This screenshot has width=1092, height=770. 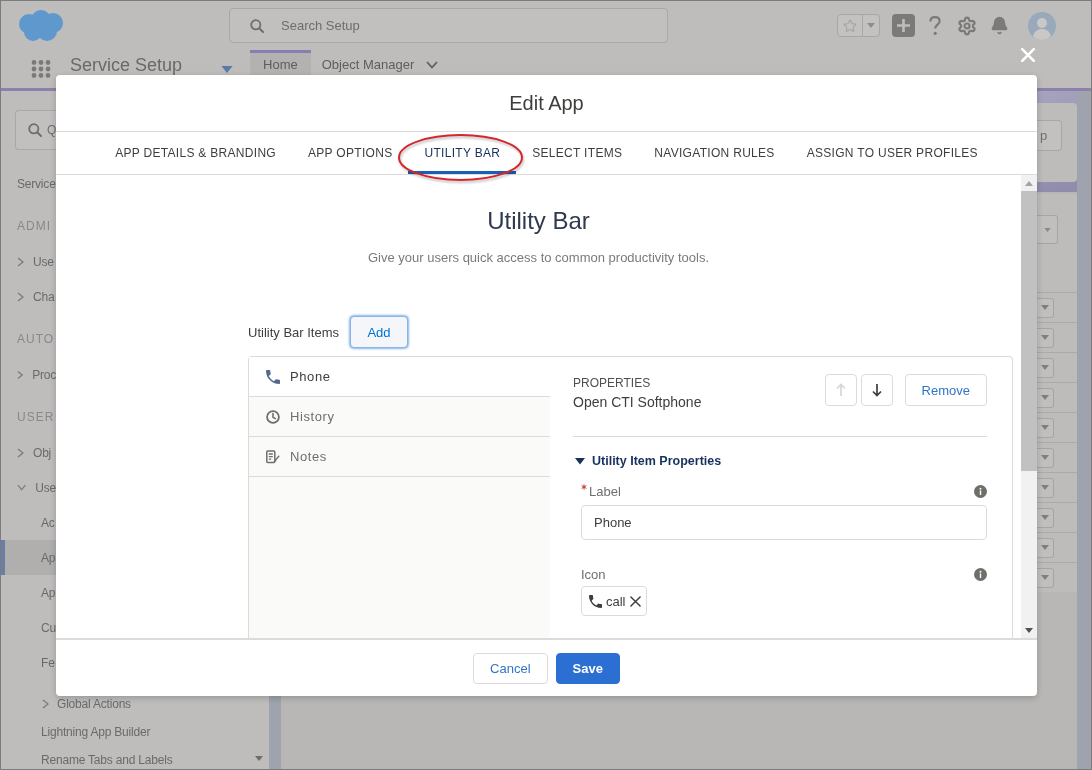 What do you see at coordinates (293, 332) in the screenshot?
I see `items-label: Utility Bar Items` at bounding box center [293, 332].